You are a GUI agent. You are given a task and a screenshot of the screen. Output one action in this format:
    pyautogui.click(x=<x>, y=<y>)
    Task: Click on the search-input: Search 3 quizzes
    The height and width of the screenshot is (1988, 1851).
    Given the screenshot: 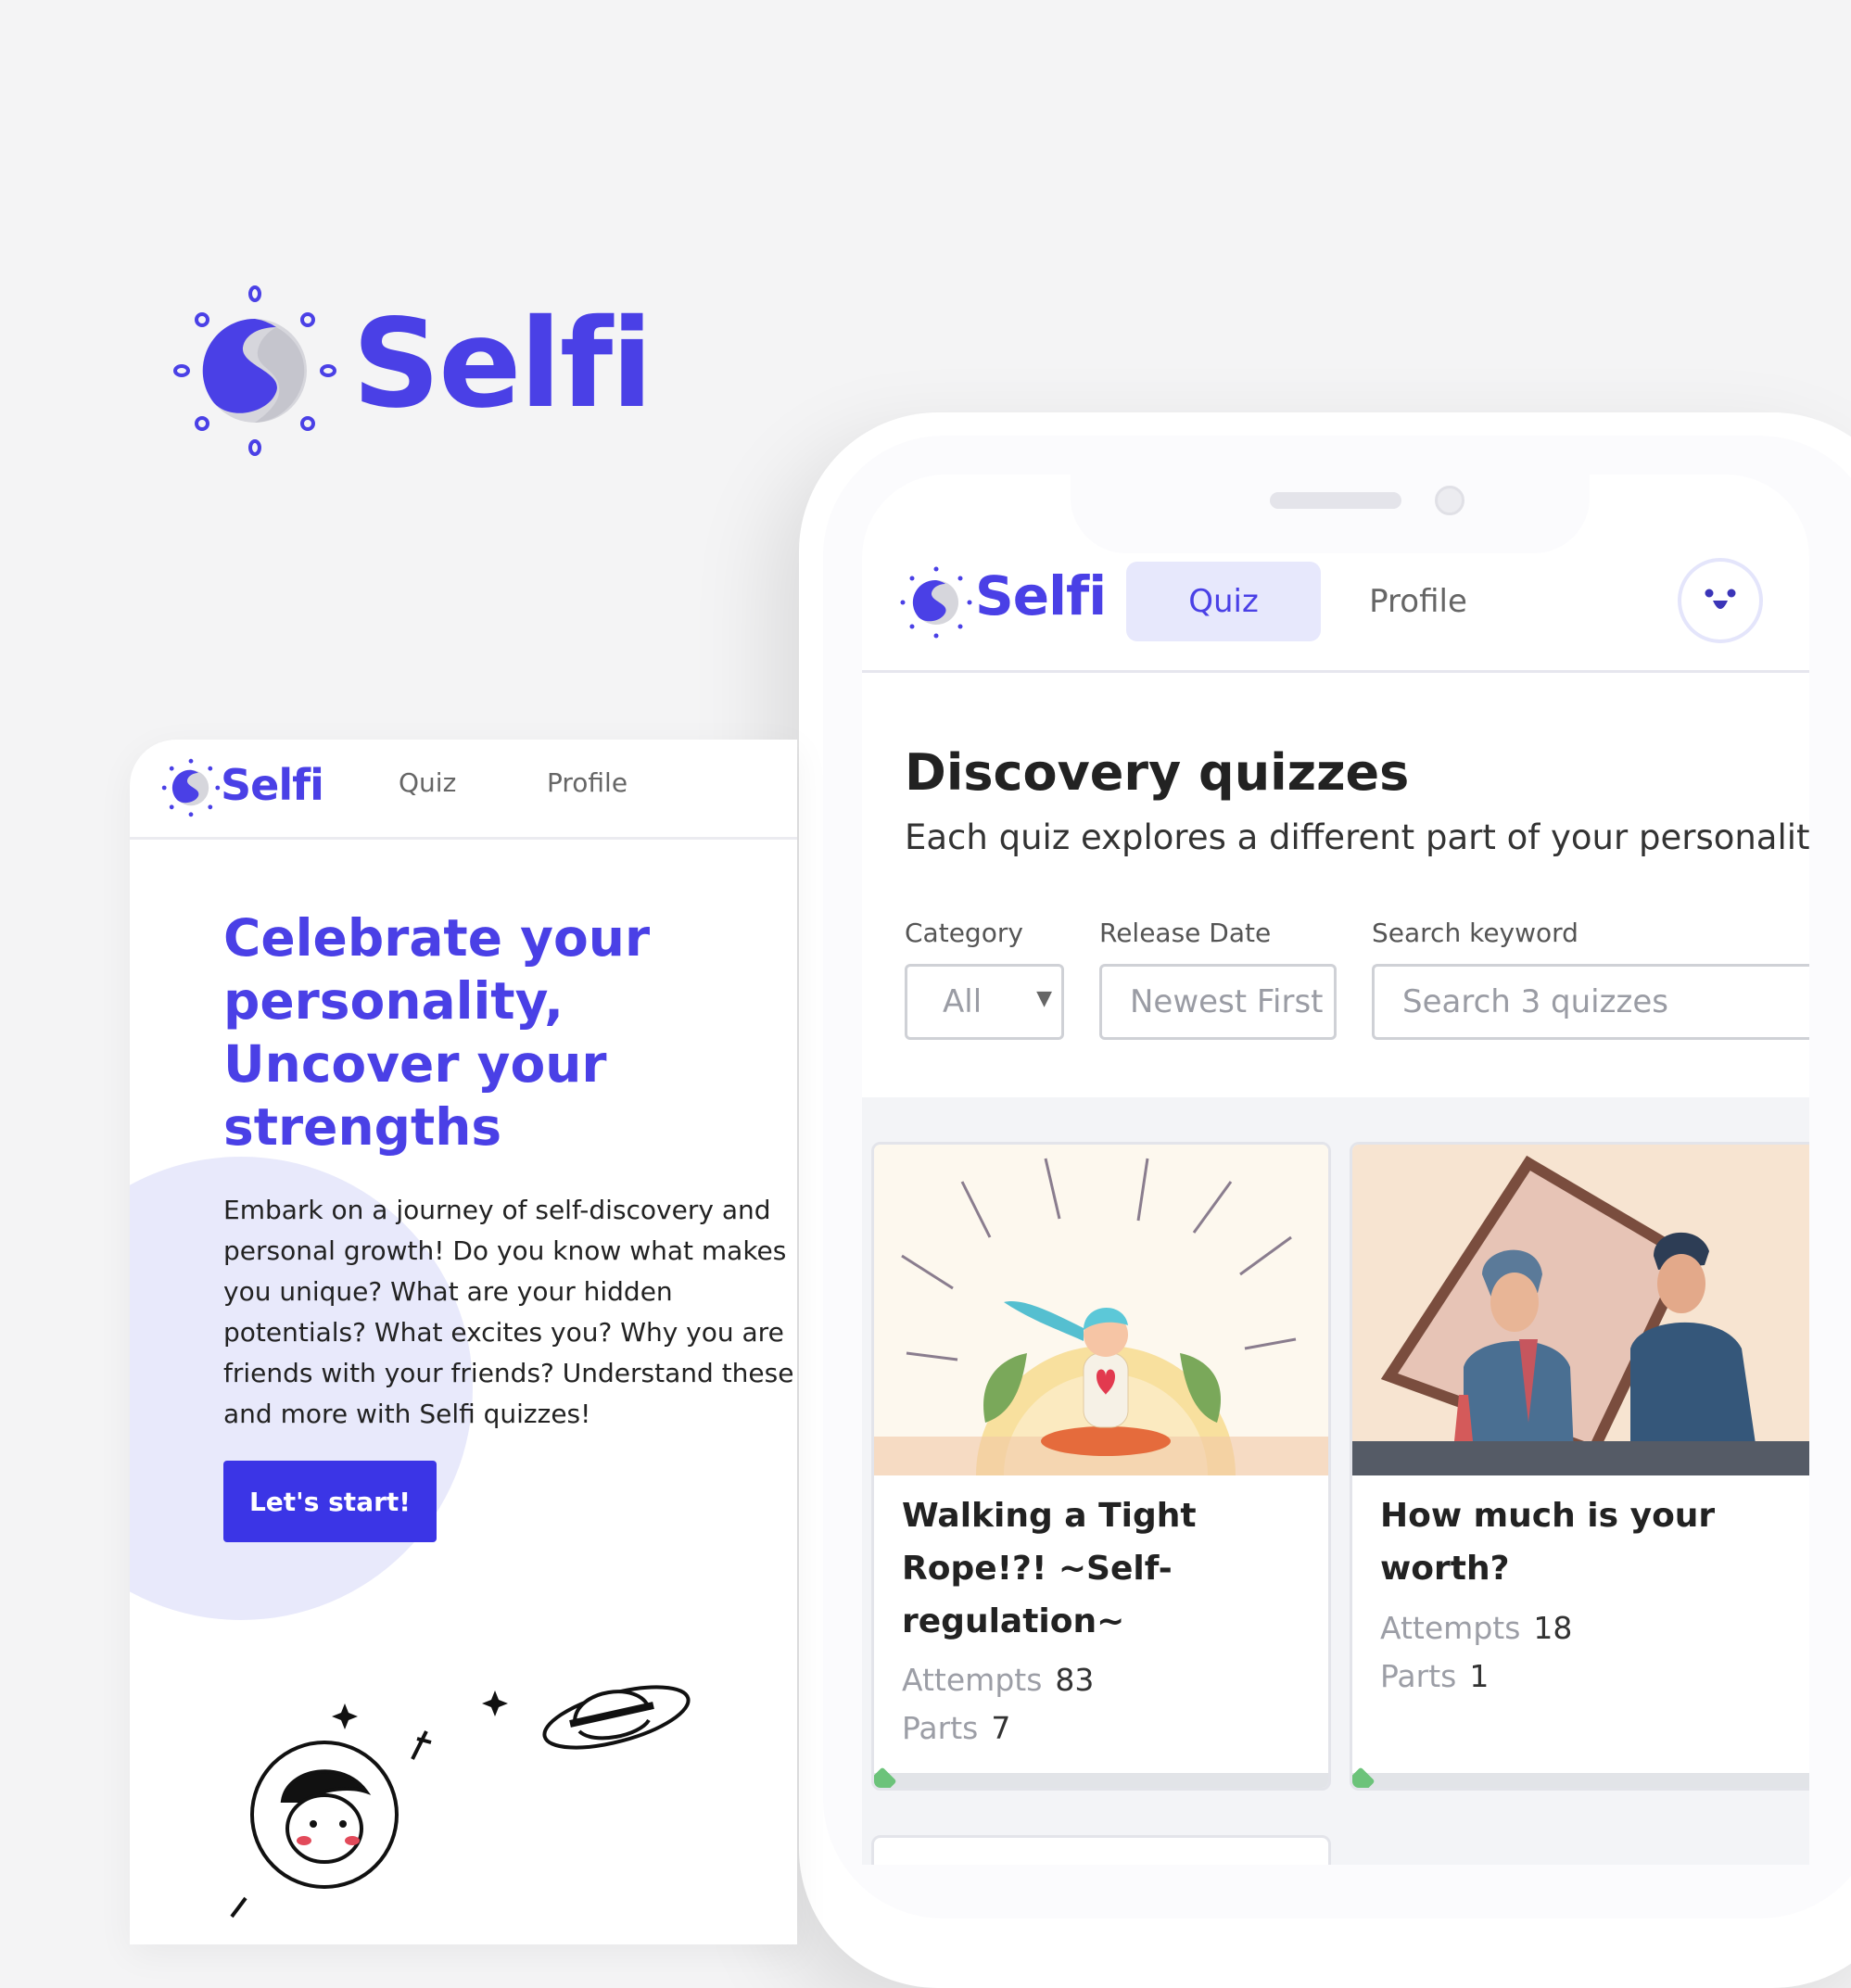 What is the action you would take?
    pyautogui.click(x=1590, y=1002)
    